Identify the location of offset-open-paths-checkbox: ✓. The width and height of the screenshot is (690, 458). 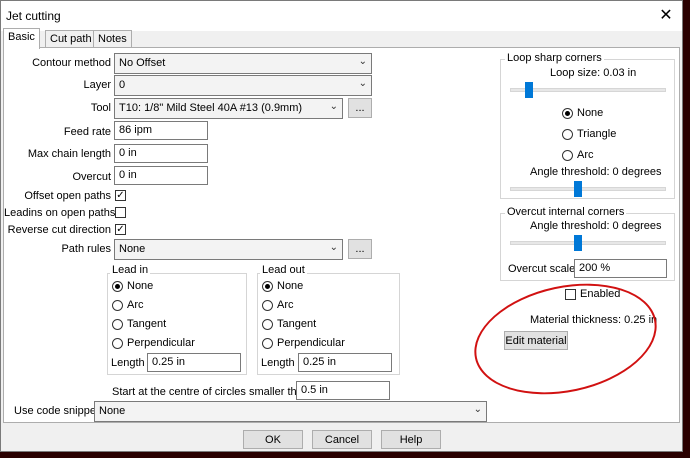
(120, 195).